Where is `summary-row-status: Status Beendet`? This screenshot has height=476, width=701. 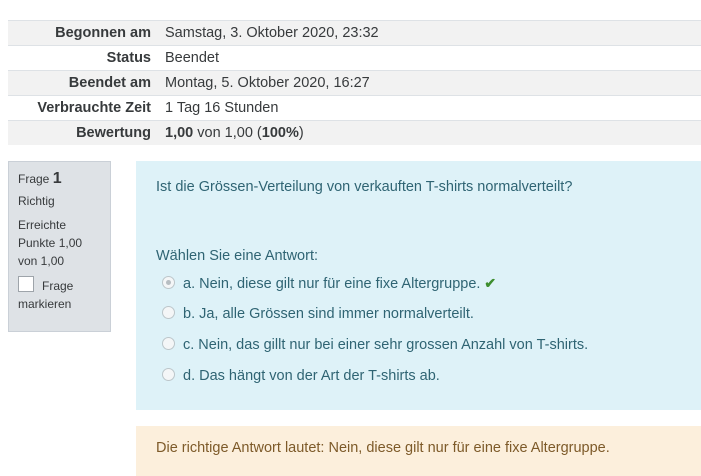
summary-row-status: Status Beendet is located at coordinates (354, 58).